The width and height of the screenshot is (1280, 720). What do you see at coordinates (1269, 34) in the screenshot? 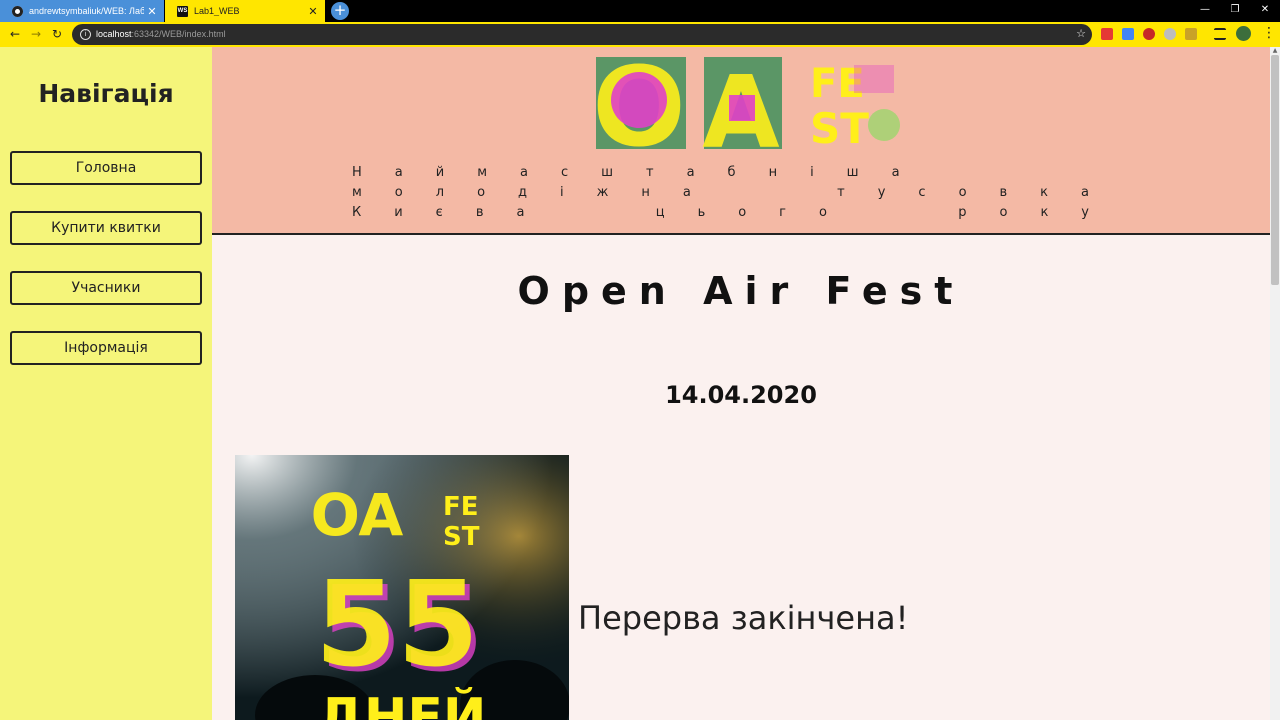
I see `menu-icon: ⋮` at bounding box center [1269, 34].